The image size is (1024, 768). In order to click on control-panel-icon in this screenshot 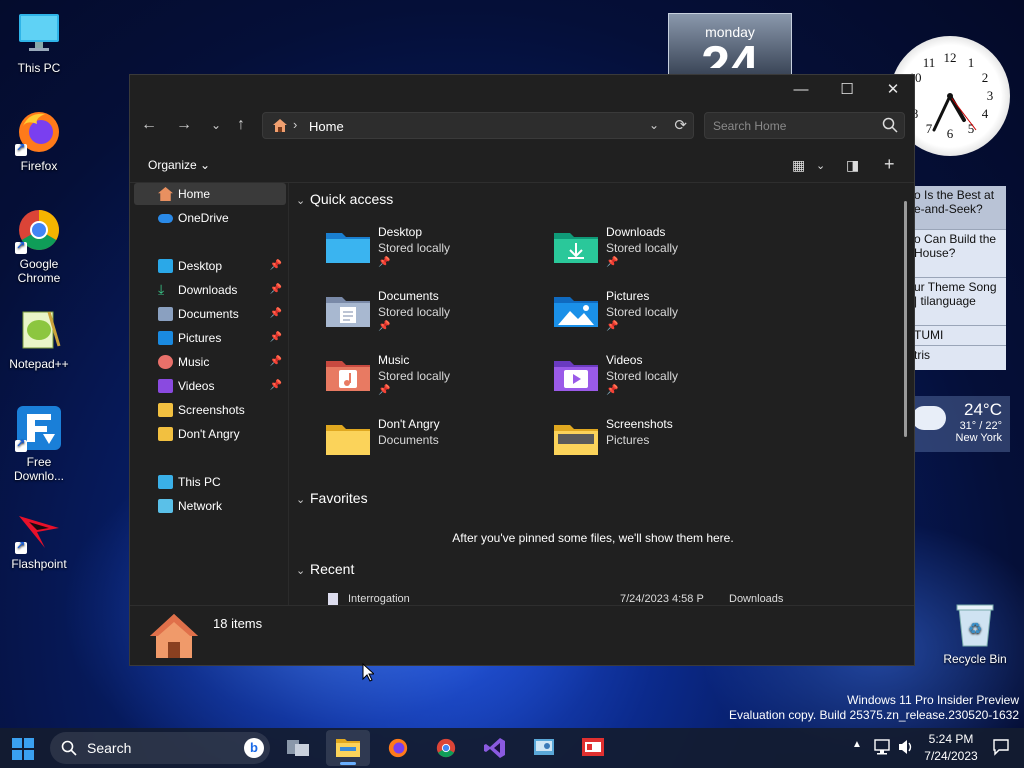, I will do `click(544, 747)`.